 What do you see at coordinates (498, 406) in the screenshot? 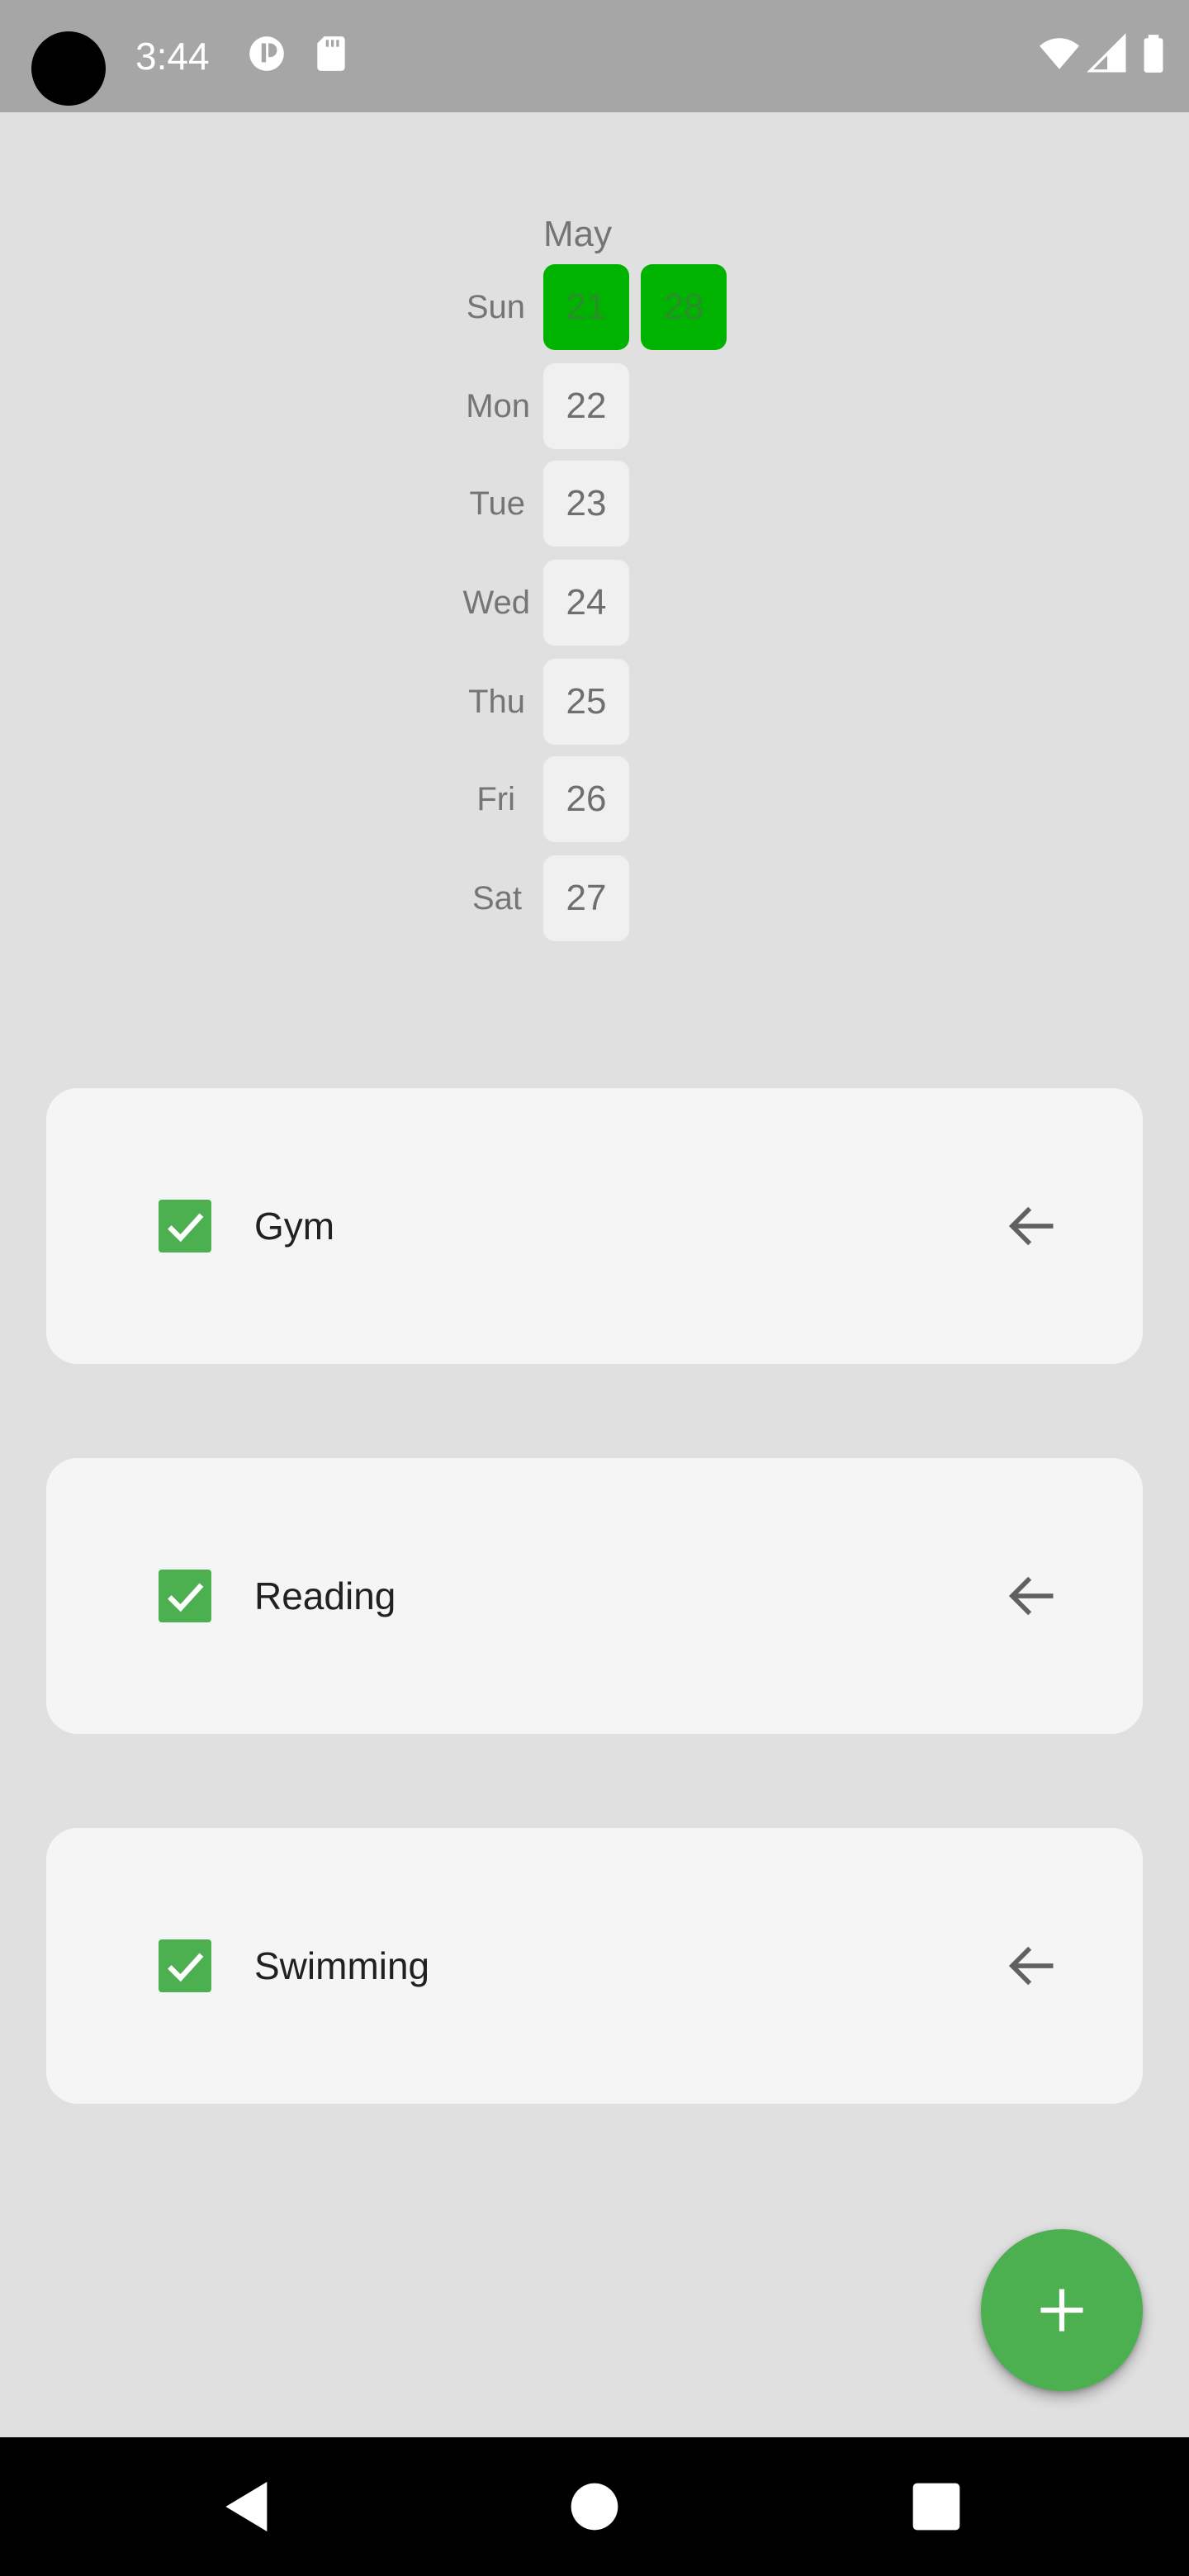
I see `weekday-label: Mon` at bounding box center [498, 406].